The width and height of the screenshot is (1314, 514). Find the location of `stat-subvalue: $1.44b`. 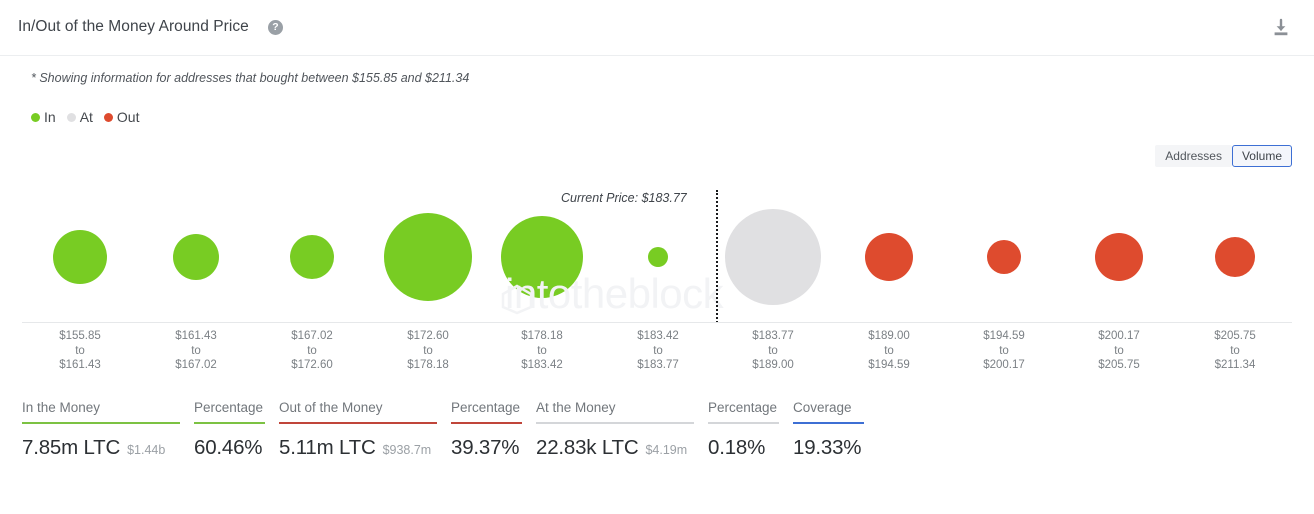

stat-subvalue: $1.44b is located at coordinates (146, 450).